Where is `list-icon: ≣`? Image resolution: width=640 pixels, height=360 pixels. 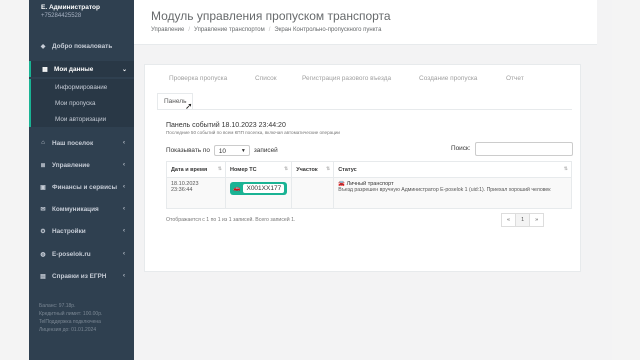
list-icon: ≣ is located at coordinates (43, 165).